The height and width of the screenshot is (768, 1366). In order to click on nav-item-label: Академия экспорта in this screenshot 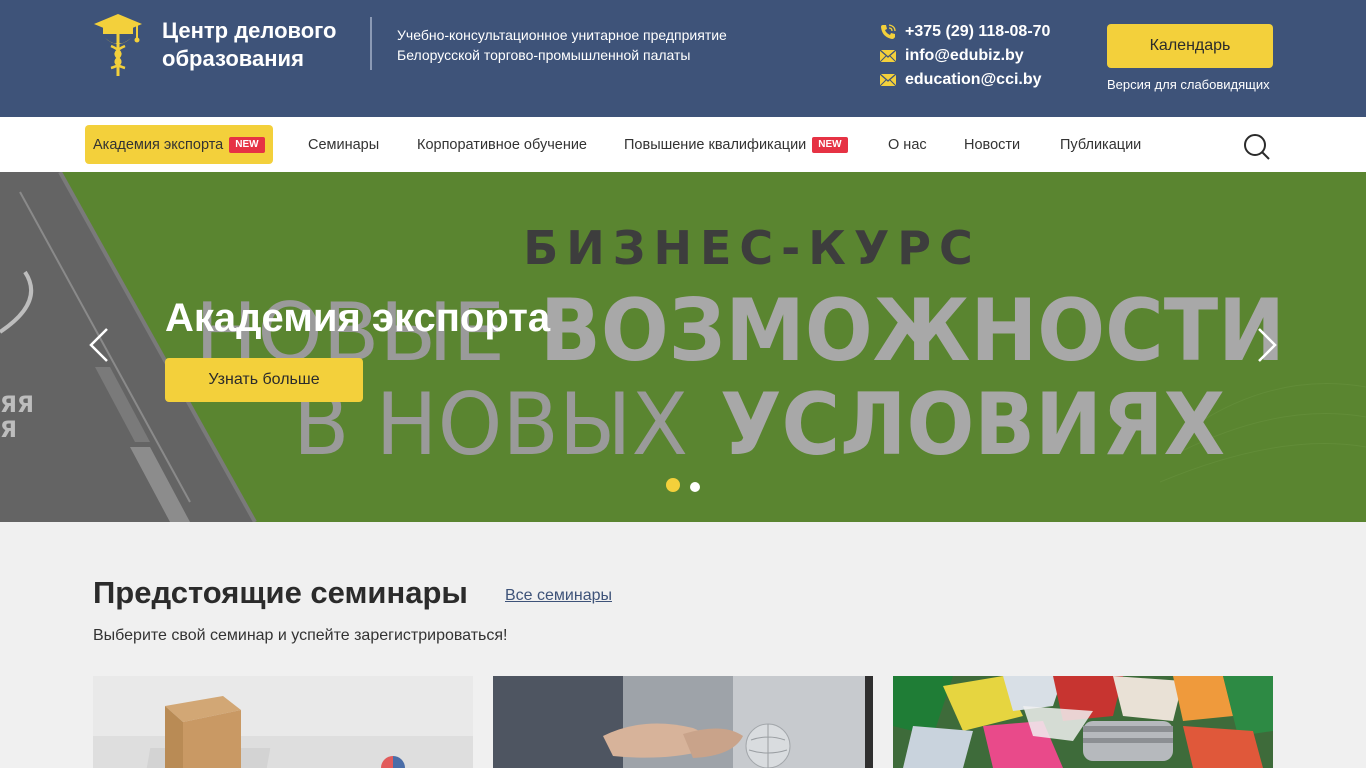, I will do `click(158, 144)`.